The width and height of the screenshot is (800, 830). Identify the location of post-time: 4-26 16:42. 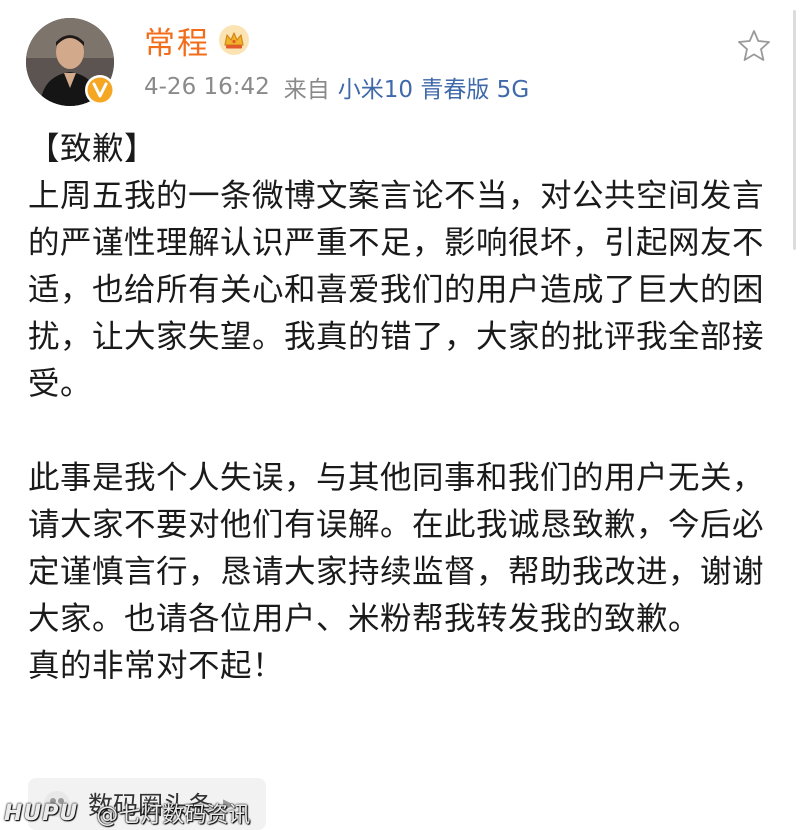
(207, 87).